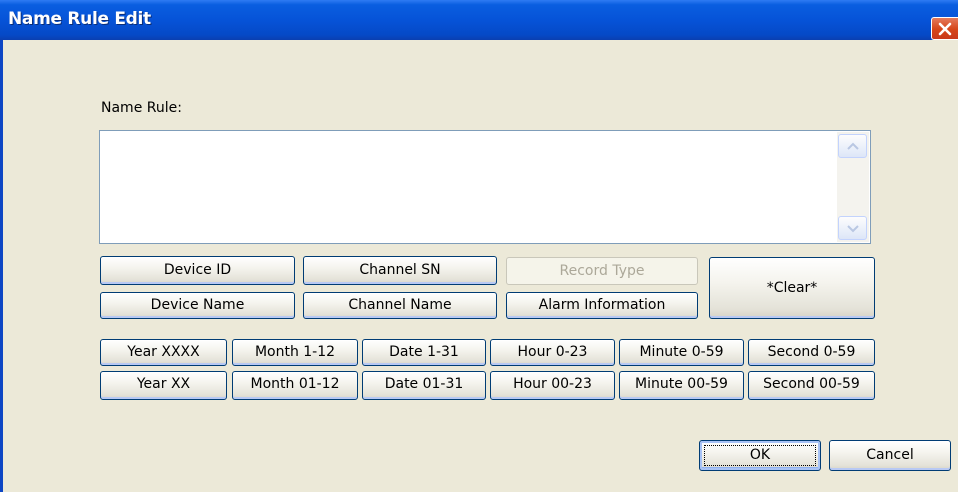 This screenshot has width=958, height=492. Describe the element at coordinates (141, 108) in the screenshot. I see `name-rule-label: Name Rule:` at that location.